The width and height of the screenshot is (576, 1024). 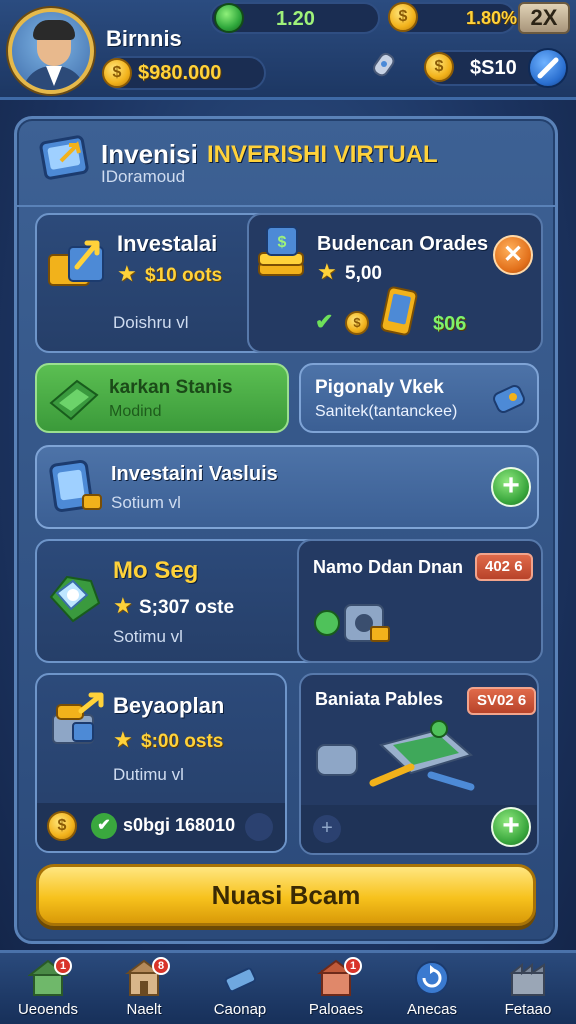 I want to click on budencan-card: $ Budencan Orades ★ 5,00 ✕ ✔ $ $06, so click(x=395, y=283).